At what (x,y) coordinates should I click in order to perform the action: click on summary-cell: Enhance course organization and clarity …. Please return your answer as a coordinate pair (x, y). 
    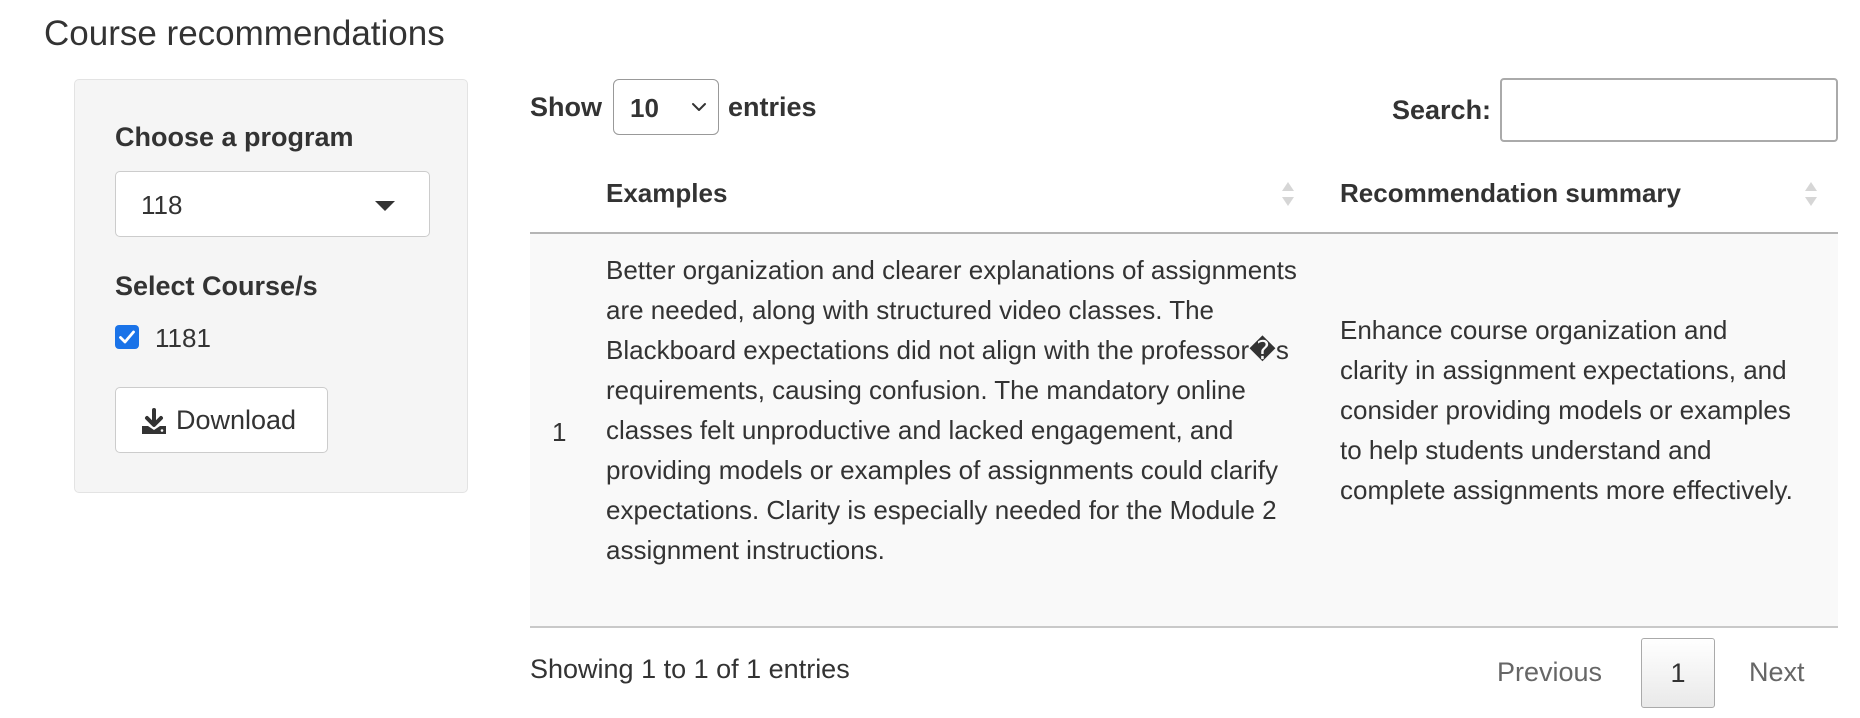
    Looking at the image, I should click on (1566, 410).